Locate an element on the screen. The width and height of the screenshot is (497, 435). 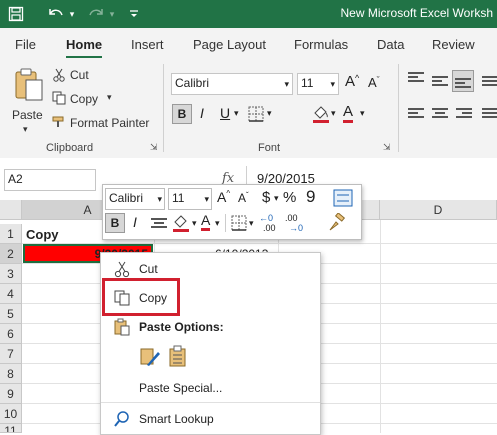
paste-label: Paste is located at coordinates (27, 115).